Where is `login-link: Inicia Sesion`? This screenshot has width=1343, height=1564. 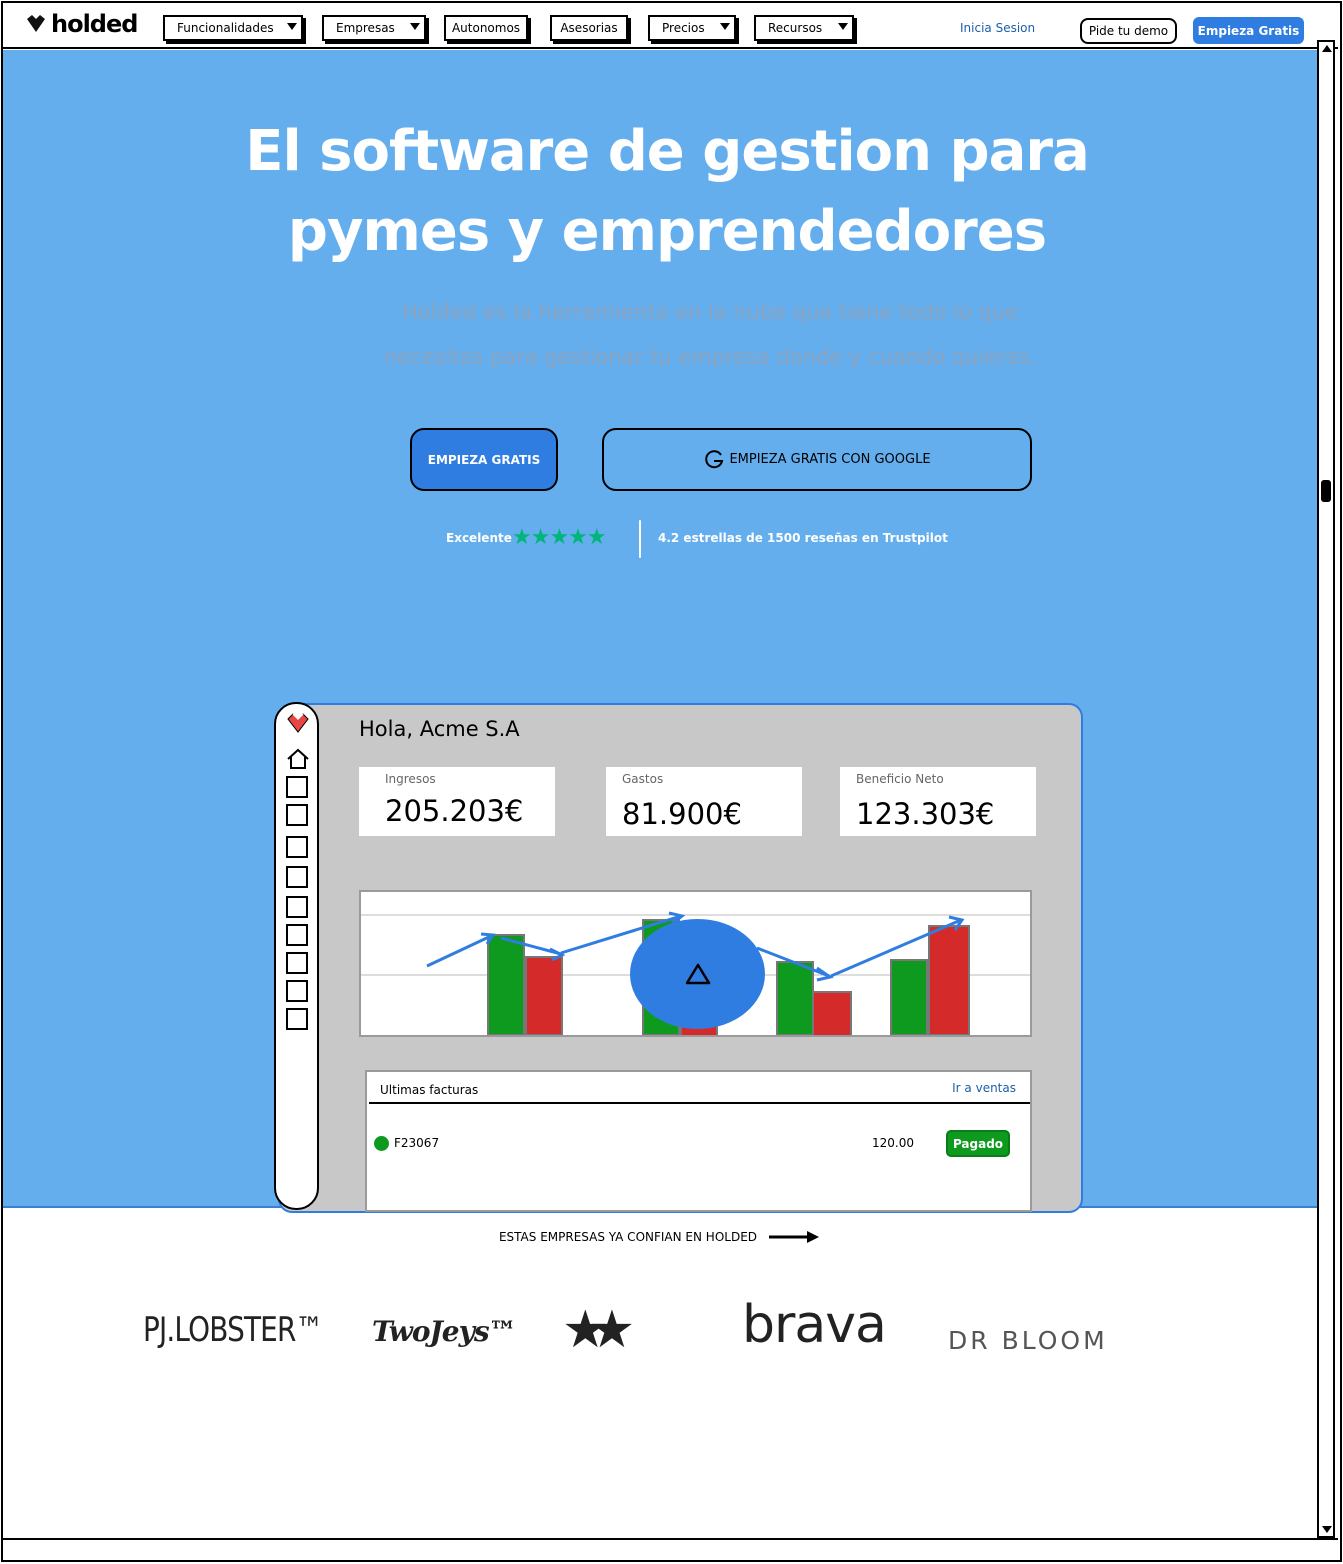
login-link: Inicia Sesion is located at coordinates (997, 28).